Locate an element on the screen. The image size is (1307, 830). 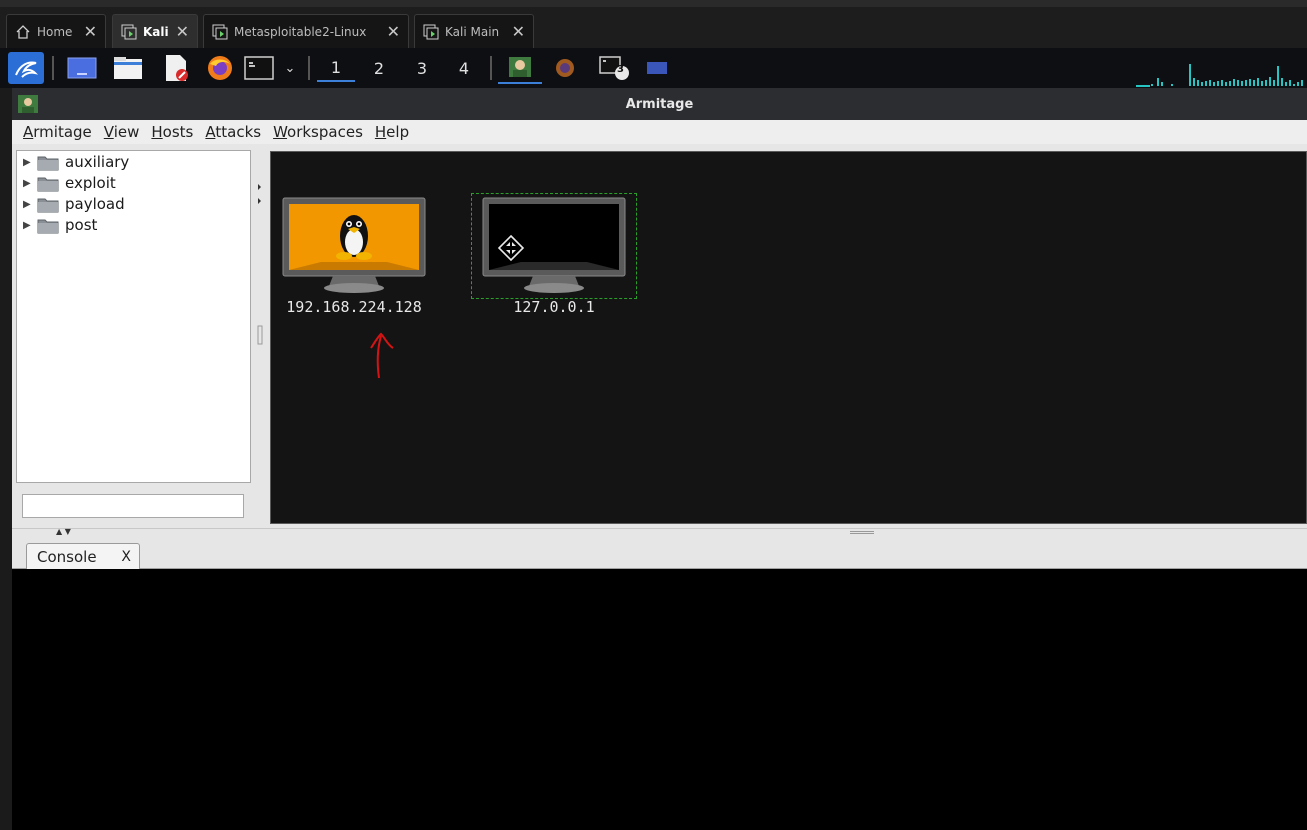
linux-host-icon is located at coordinates (354, 245).